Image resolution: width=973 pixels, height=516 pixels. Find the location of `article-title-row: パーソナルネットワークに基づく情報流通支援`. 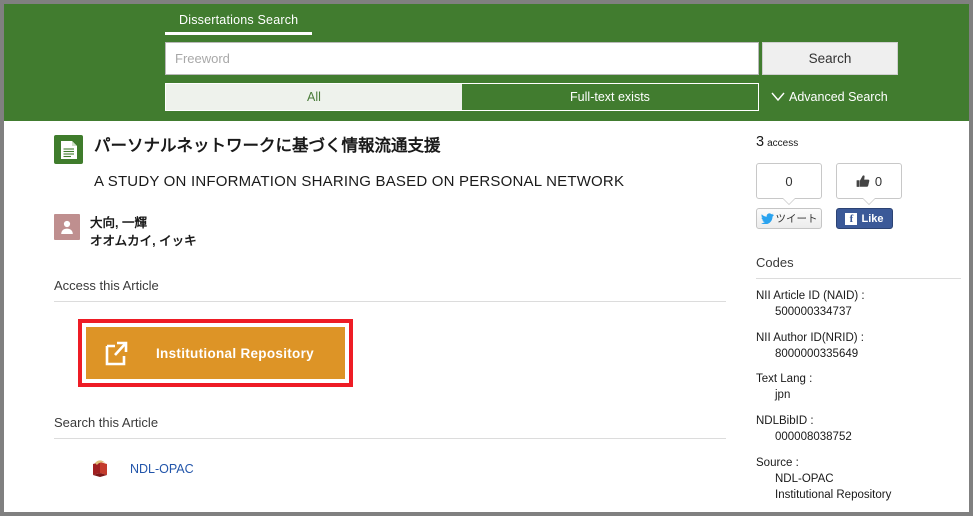

article-title-row: パーソナルネットワークに基づく情報流通支援 is located at coordinates (390, 149).